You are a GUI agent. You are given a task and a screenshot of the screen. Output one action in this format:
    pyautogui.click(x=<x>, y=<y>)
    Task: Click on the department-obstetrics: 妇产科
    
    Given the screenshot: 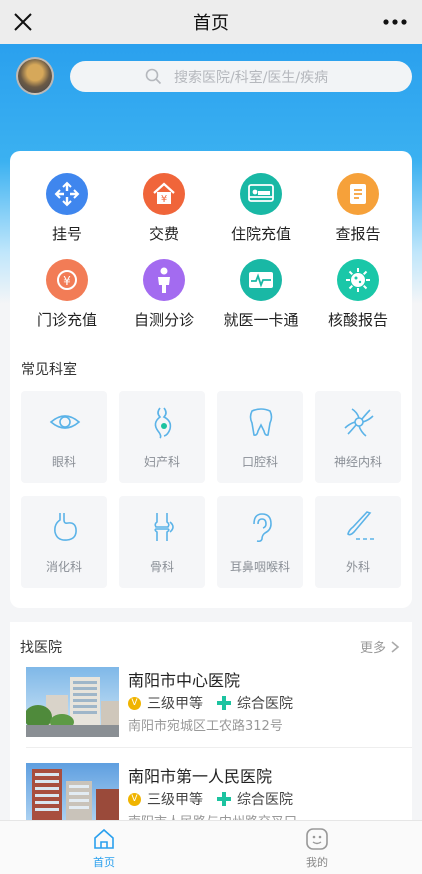 What is the action you would take?
    pyautogui.click(x=162, y=437)
    